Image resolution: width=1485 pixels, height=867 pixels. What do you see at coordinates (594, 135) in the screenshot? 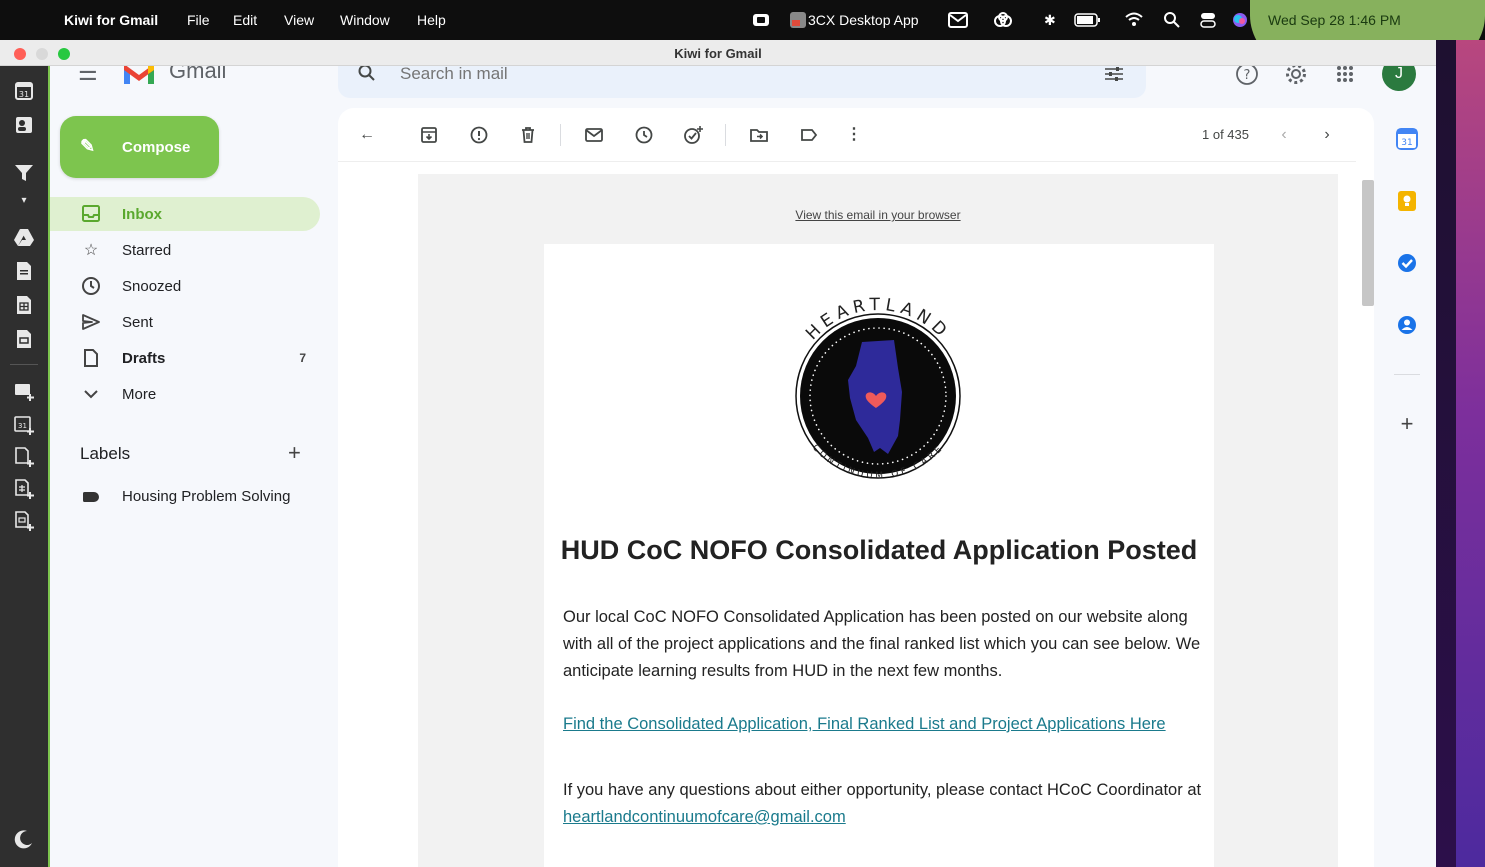
I see `mark-unread-icon` at bounding box center [594, 135].